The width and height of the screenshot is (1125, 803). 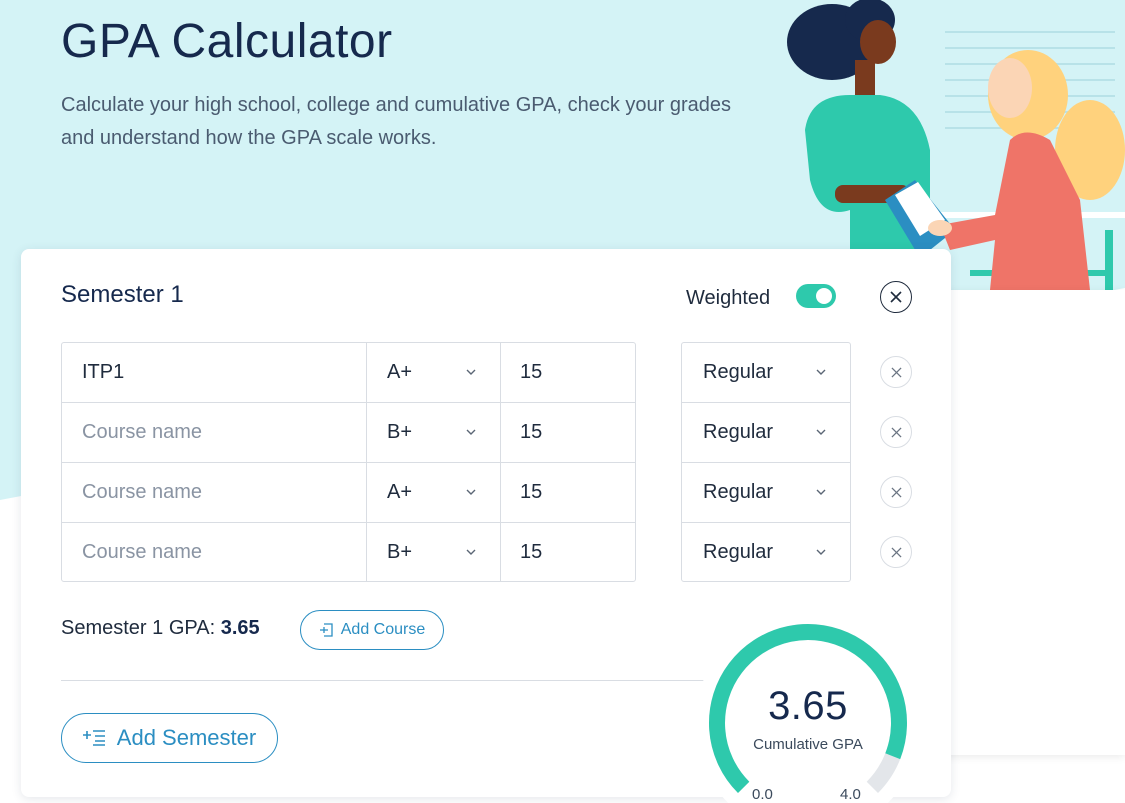 I want to click on course-row: ITP1 A+ 15, so click(x=348, y=373).